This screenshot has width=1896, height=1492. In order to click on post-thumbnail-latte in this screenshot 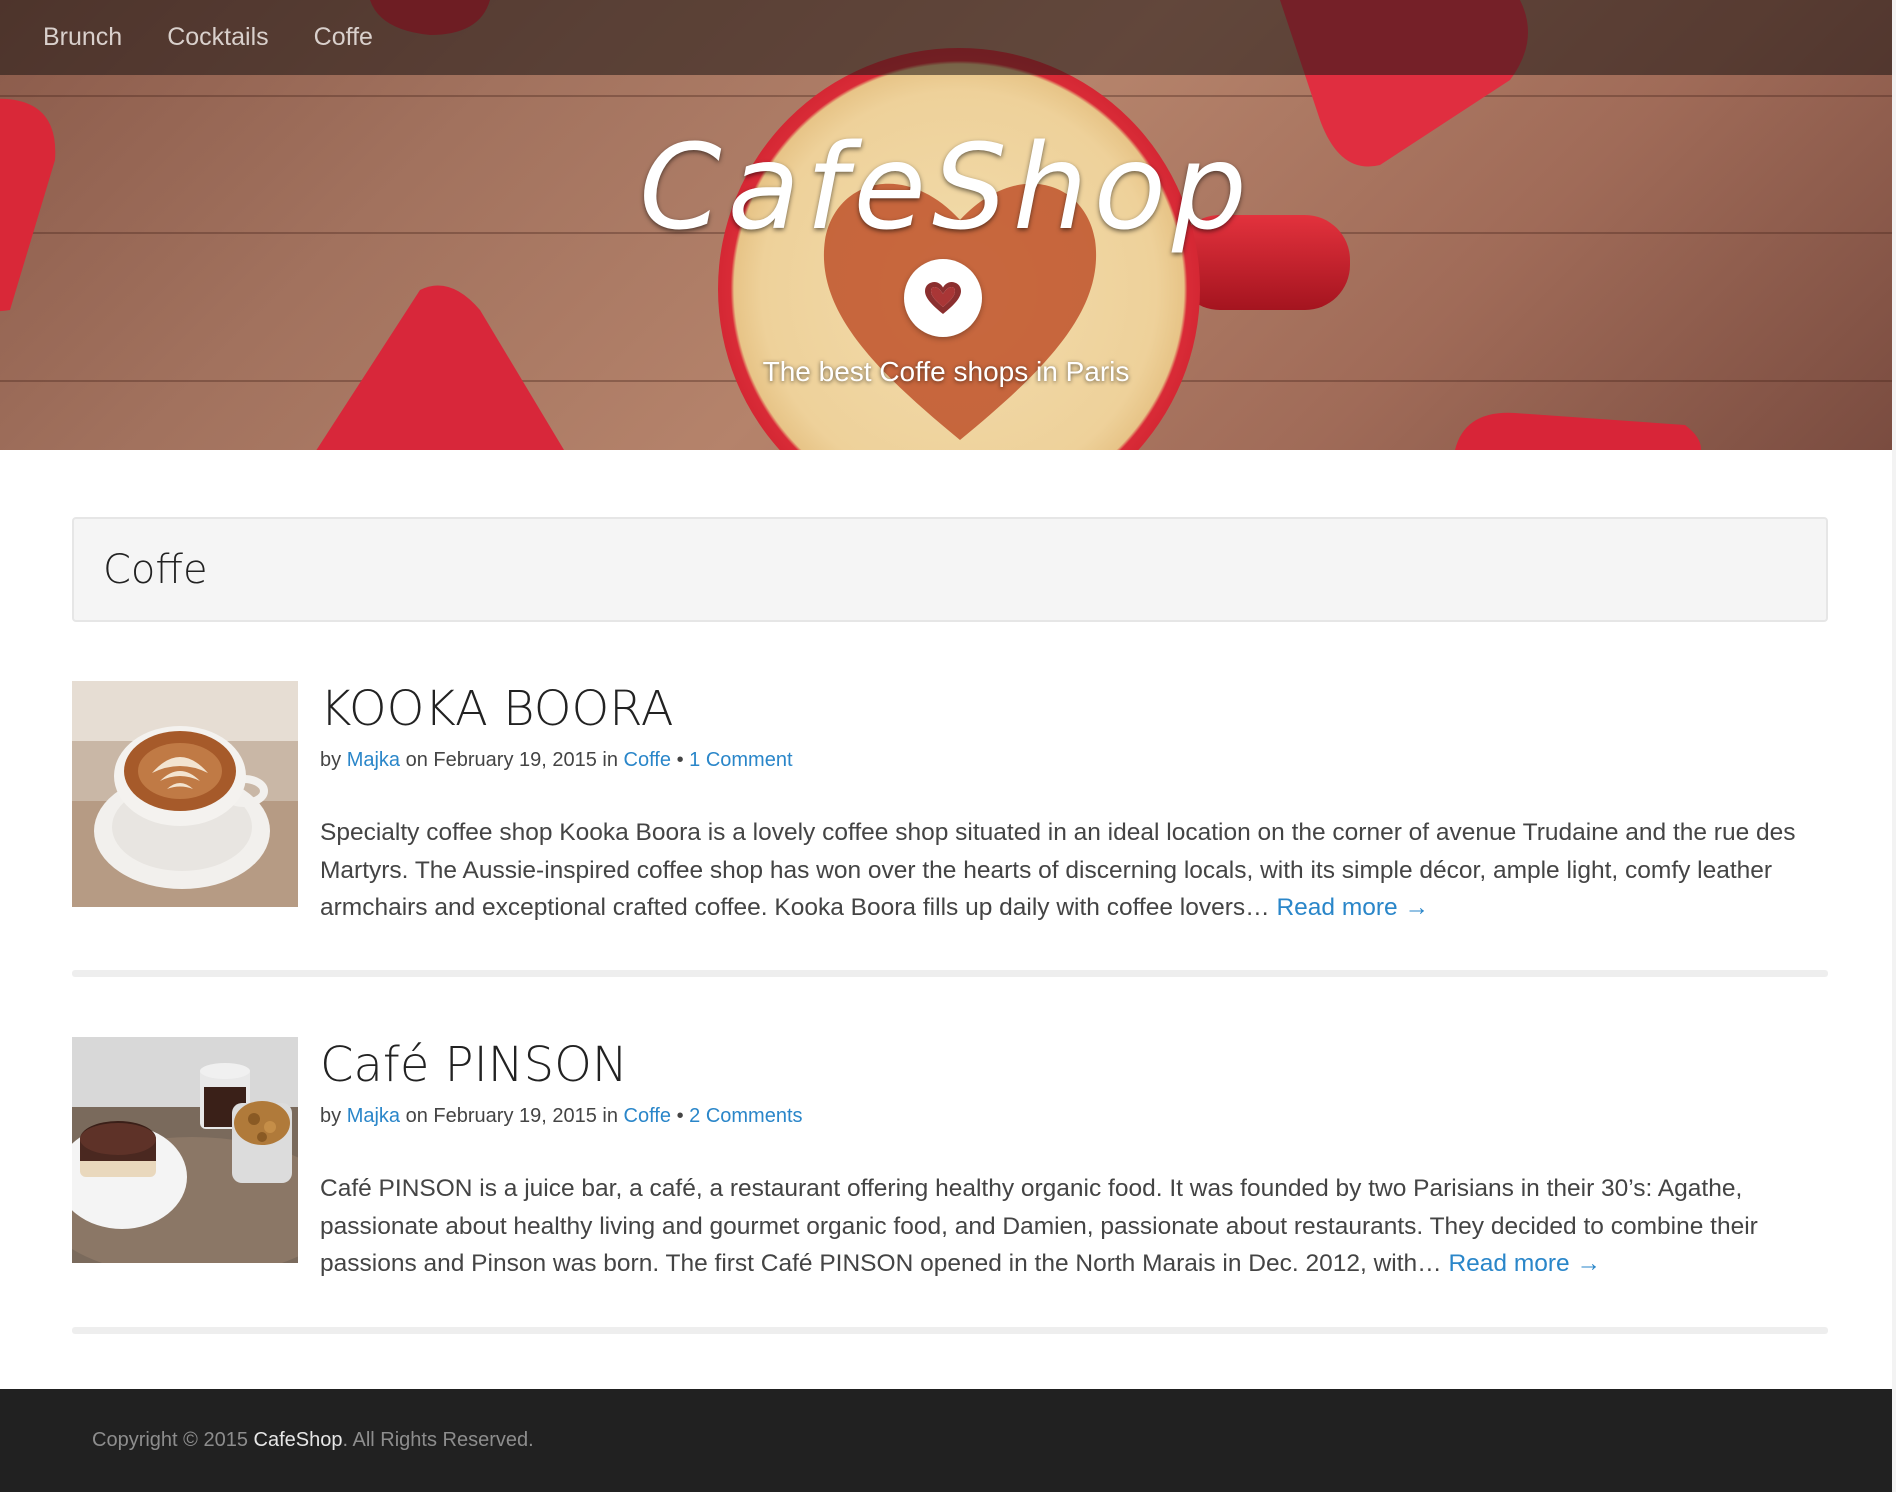, I will do `click(185, 794)`.